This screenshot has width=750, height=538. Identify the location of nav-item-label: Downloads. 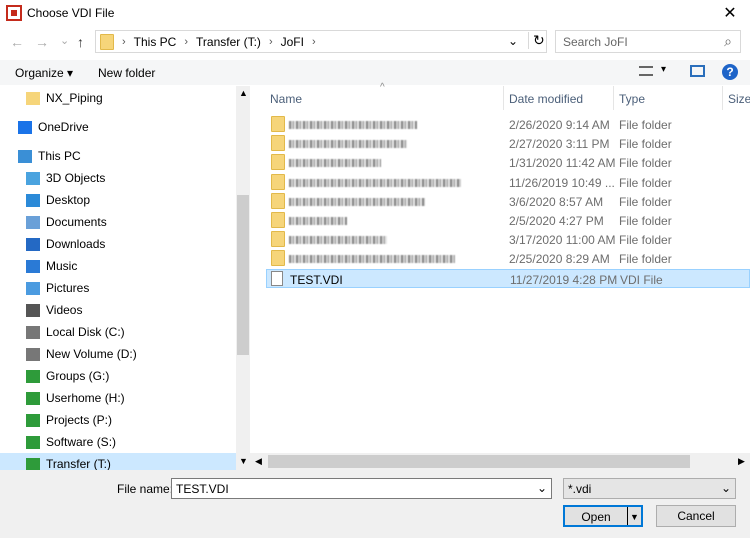
(76, 244).